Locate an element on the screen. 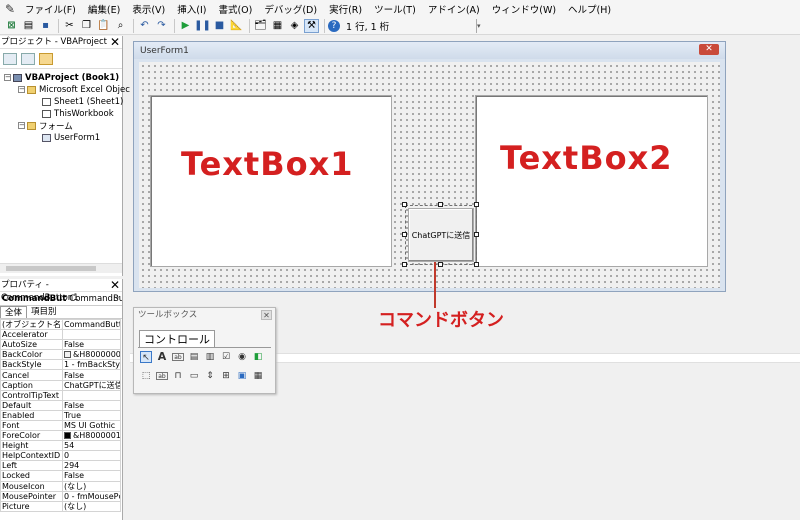 The height and width of the screenshot is (520, 800). listbox-tool-icon: ▥ is located at coordinates (210, 357).